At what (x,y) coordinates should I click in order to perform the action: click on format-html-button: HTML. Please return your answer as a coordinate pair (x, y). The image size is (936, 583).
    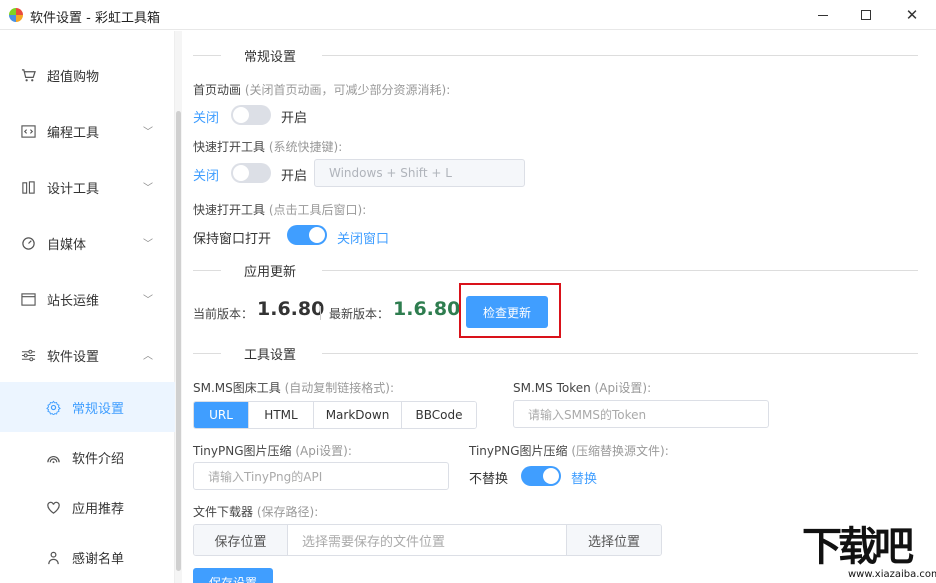
    Looking at the image, I should click on (281, 415).